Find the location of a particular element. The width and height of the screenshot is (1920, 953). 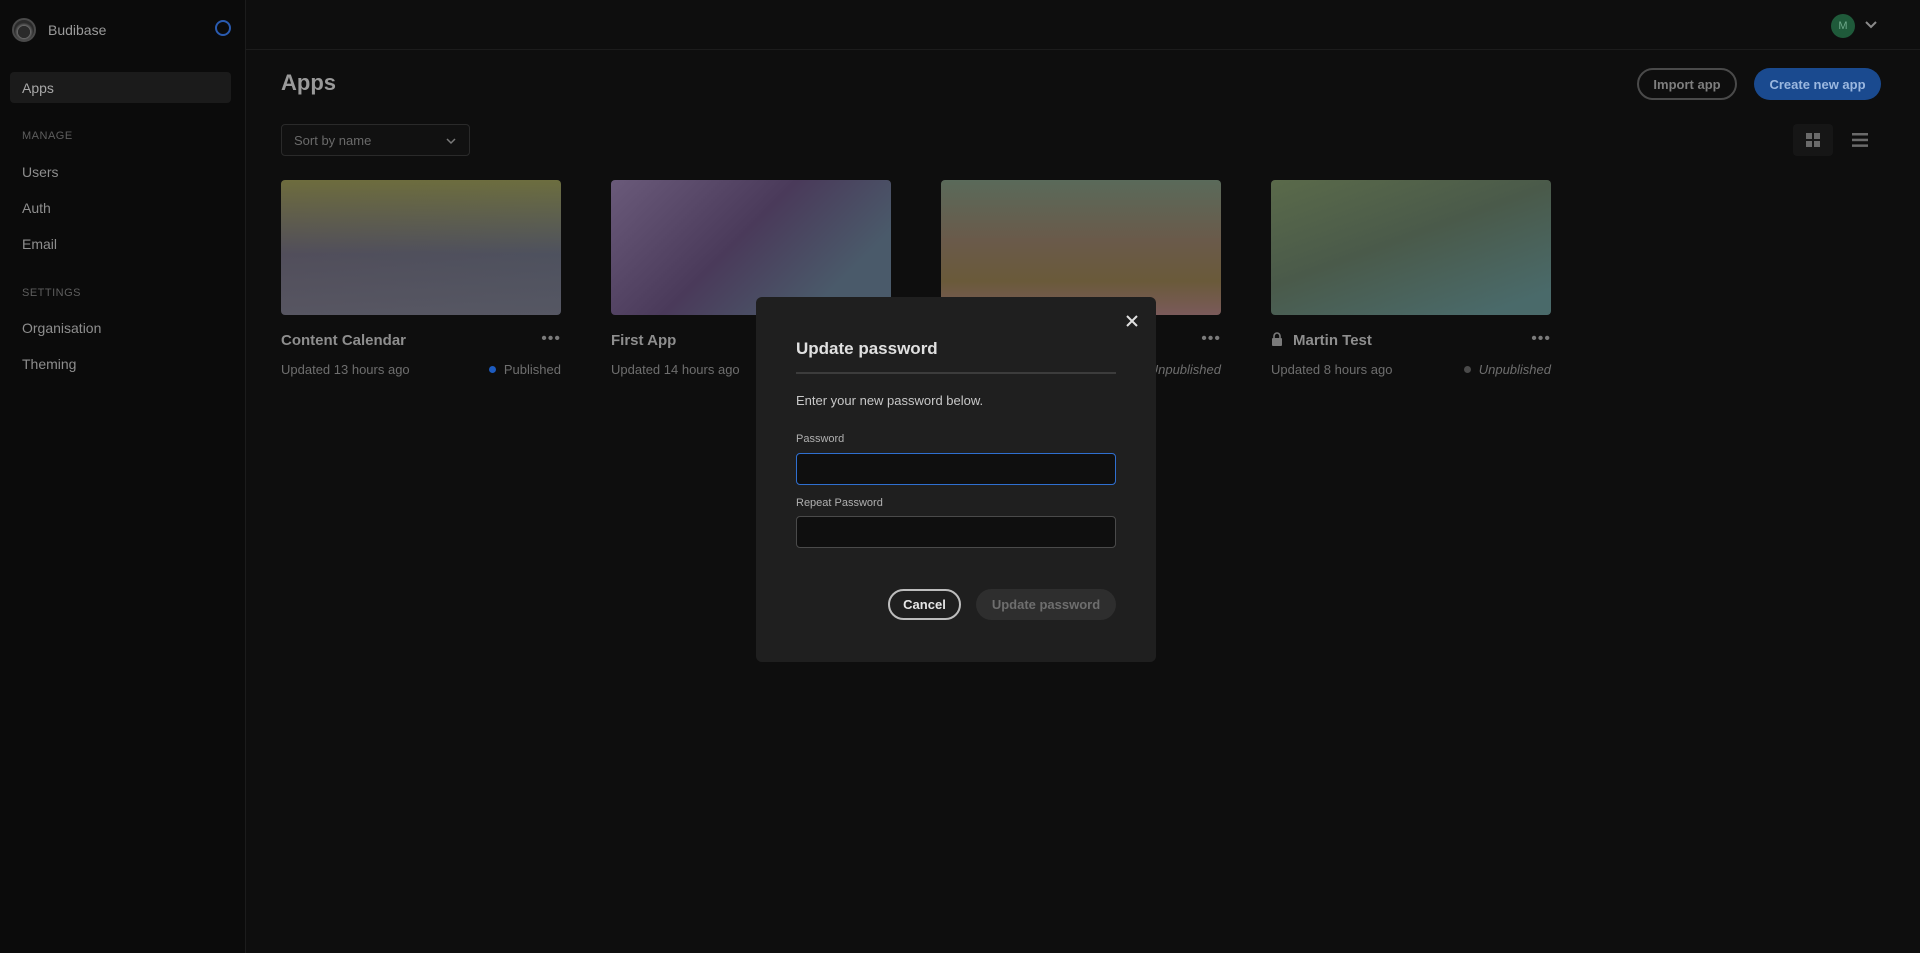

brand: Budibase is located at coordinates (59, 30).